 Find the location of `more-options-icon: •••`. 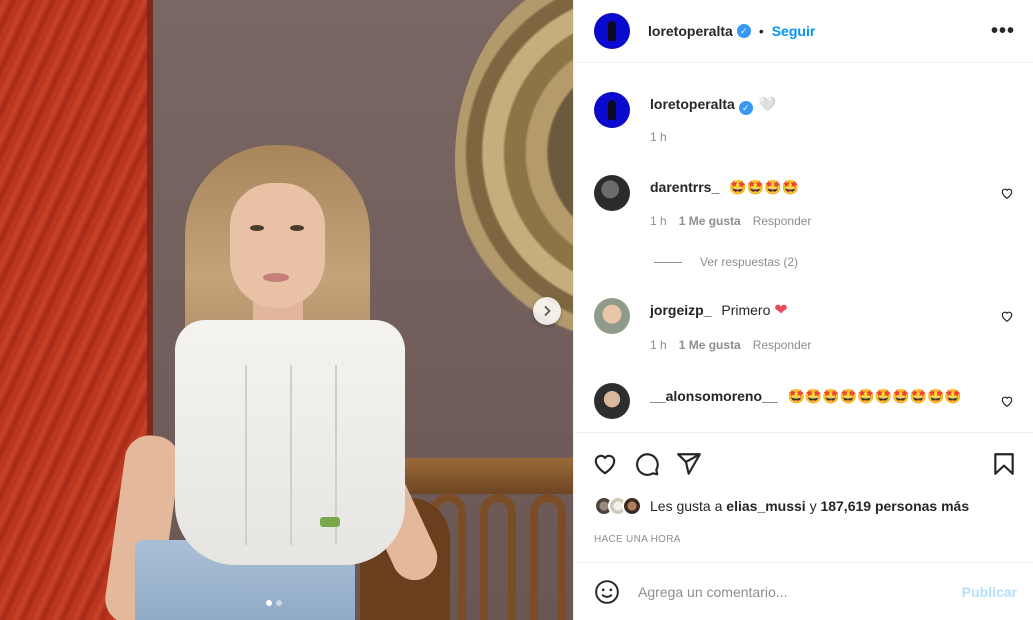

more-options-icon: ••• is located at coordinates (1003, 31).